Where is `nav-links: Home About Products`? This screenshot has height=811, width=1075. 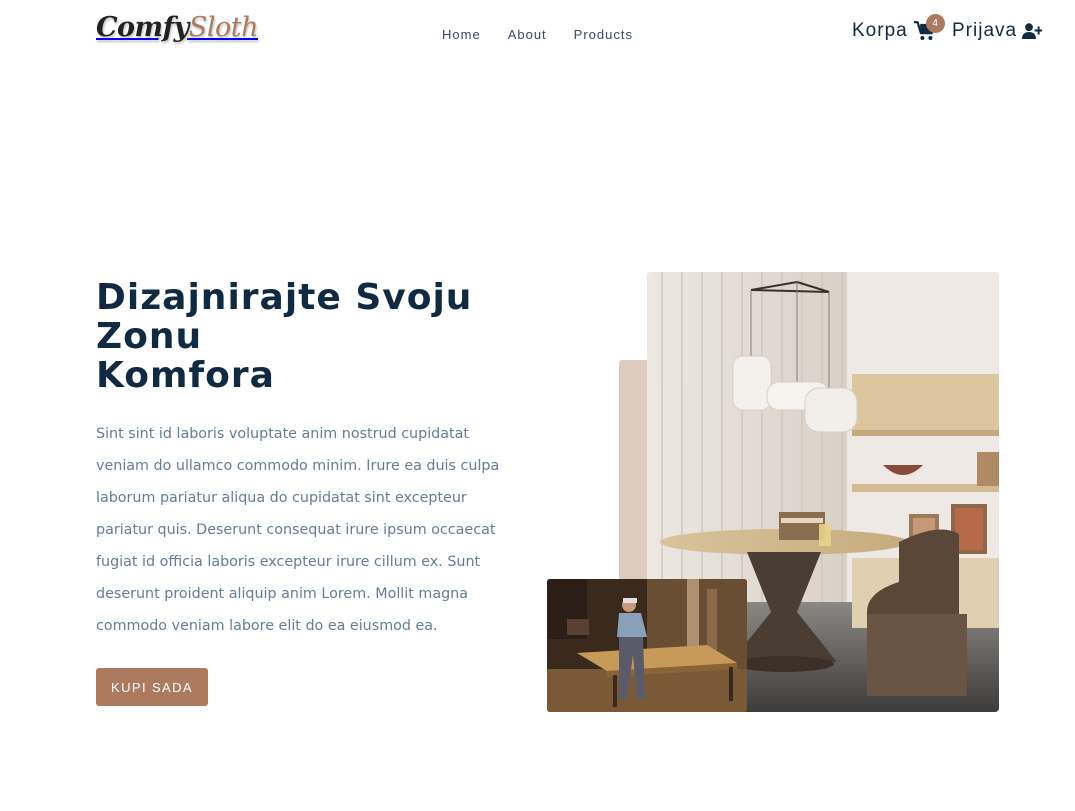 nav-links: Home About Products is located at coordinates (537, 33).